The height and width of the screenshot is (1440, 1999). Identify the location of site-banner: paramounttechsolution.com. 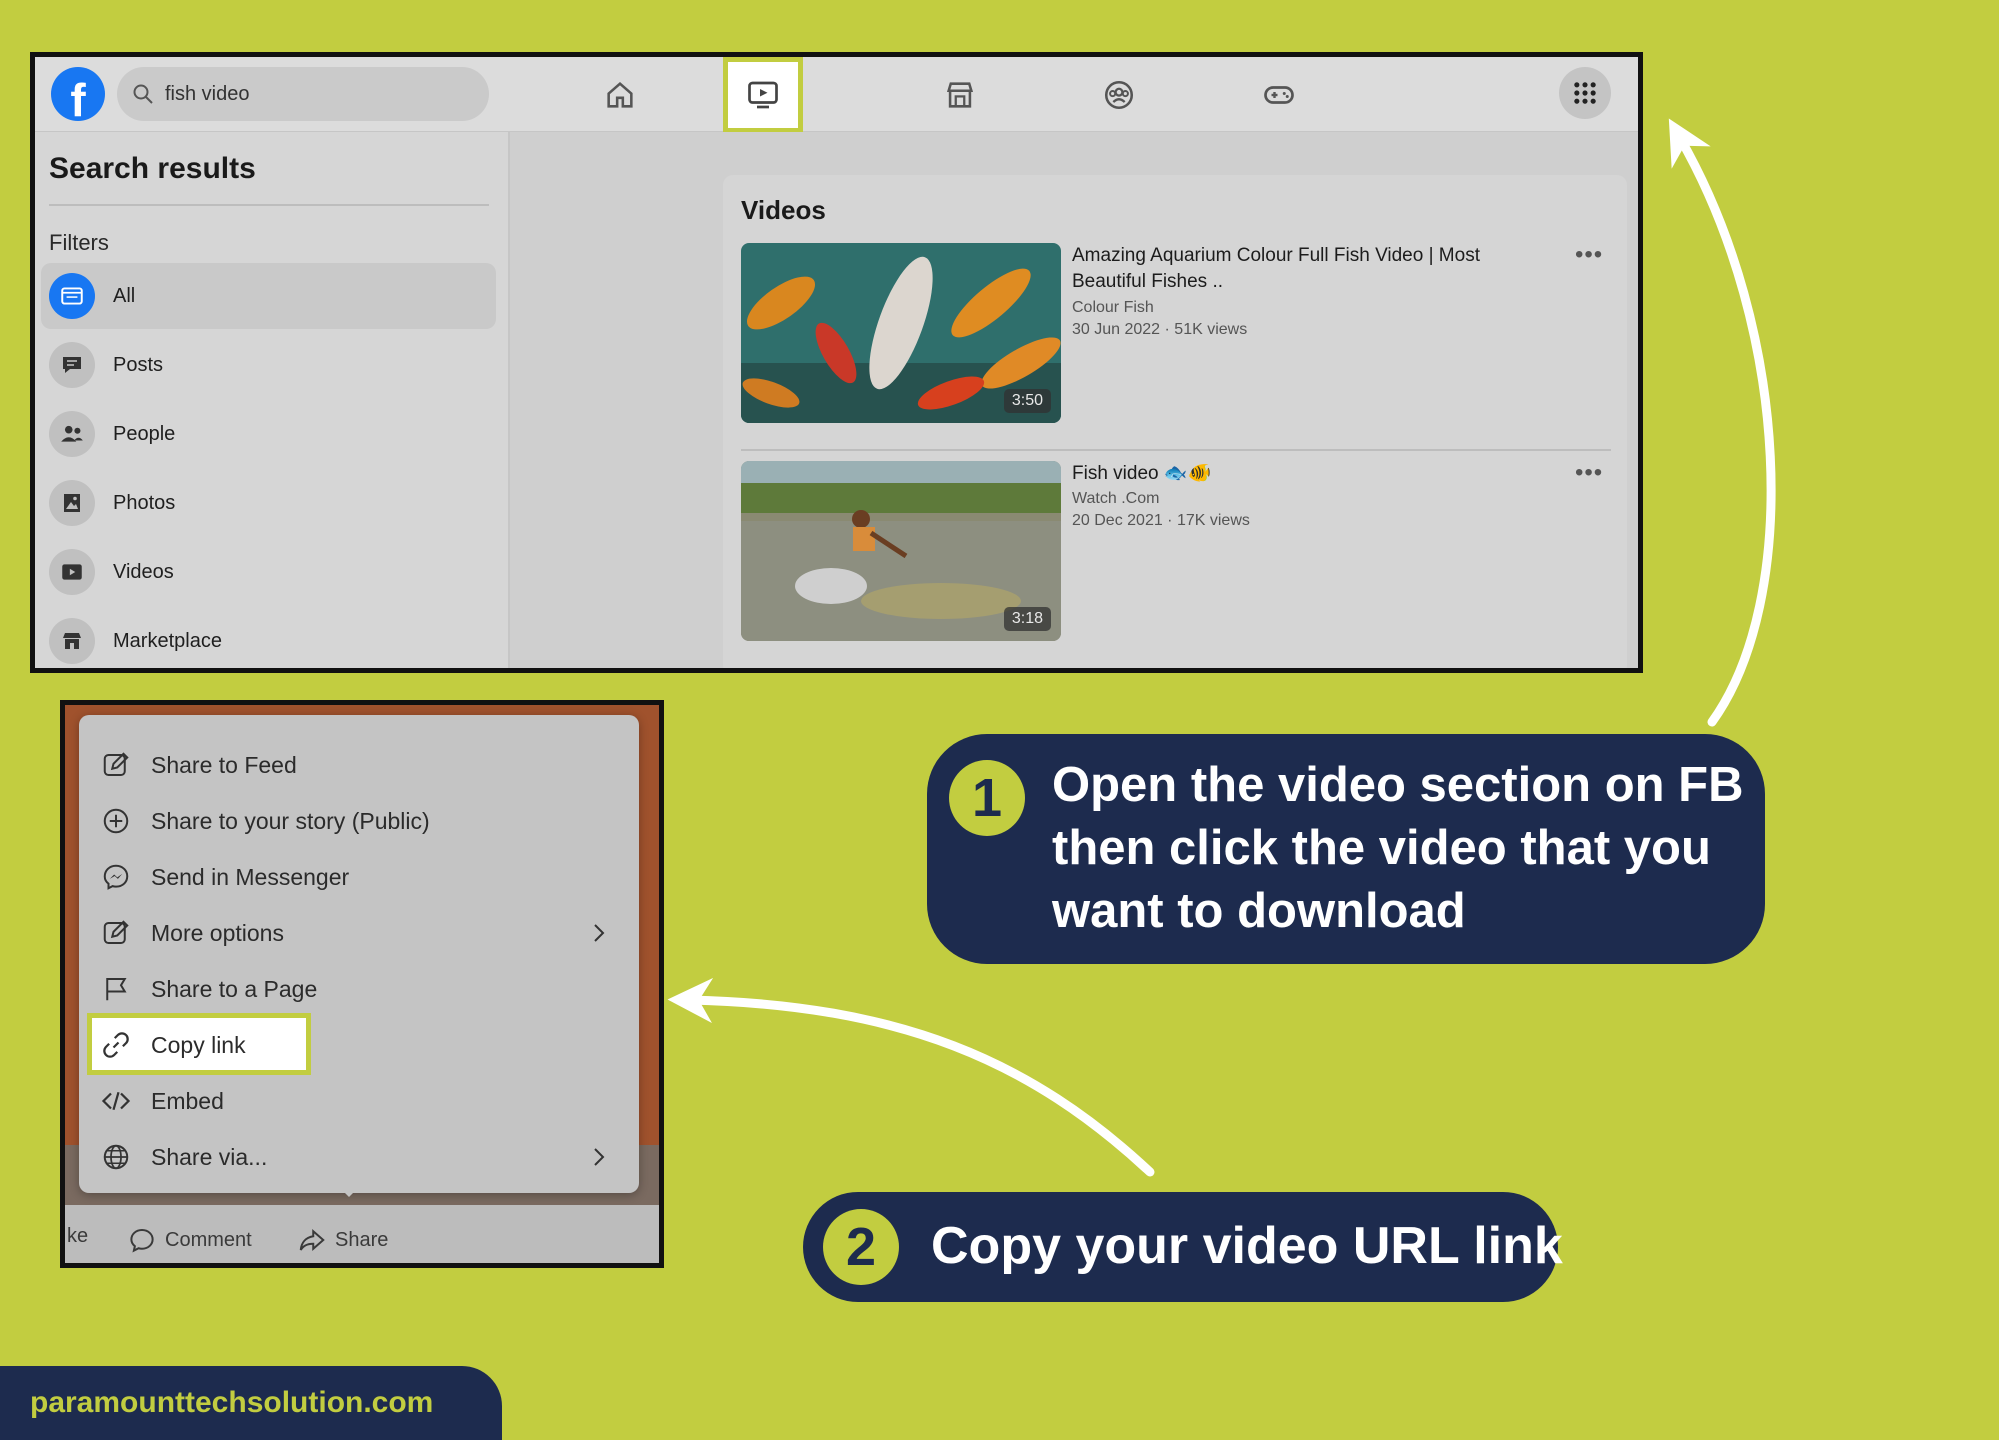
(251, 1403).